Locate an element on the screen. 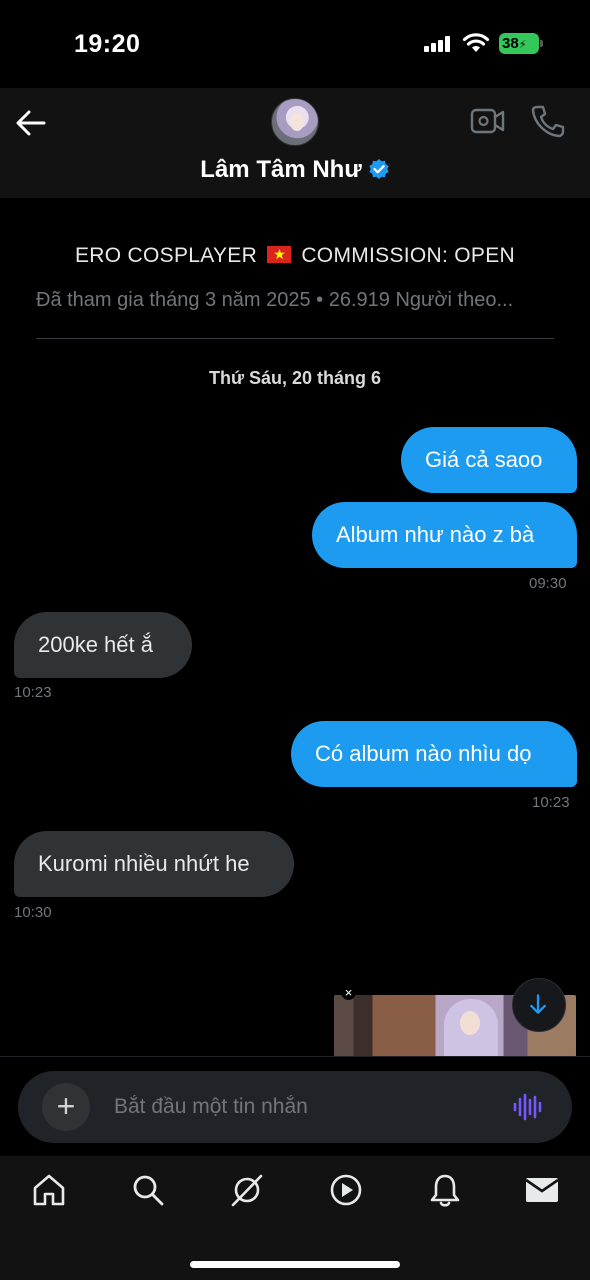 The height and width of the screenshot is (1280, 590). message-bubble-sent: Giá cả saoo is located at coordinates (489, 460).